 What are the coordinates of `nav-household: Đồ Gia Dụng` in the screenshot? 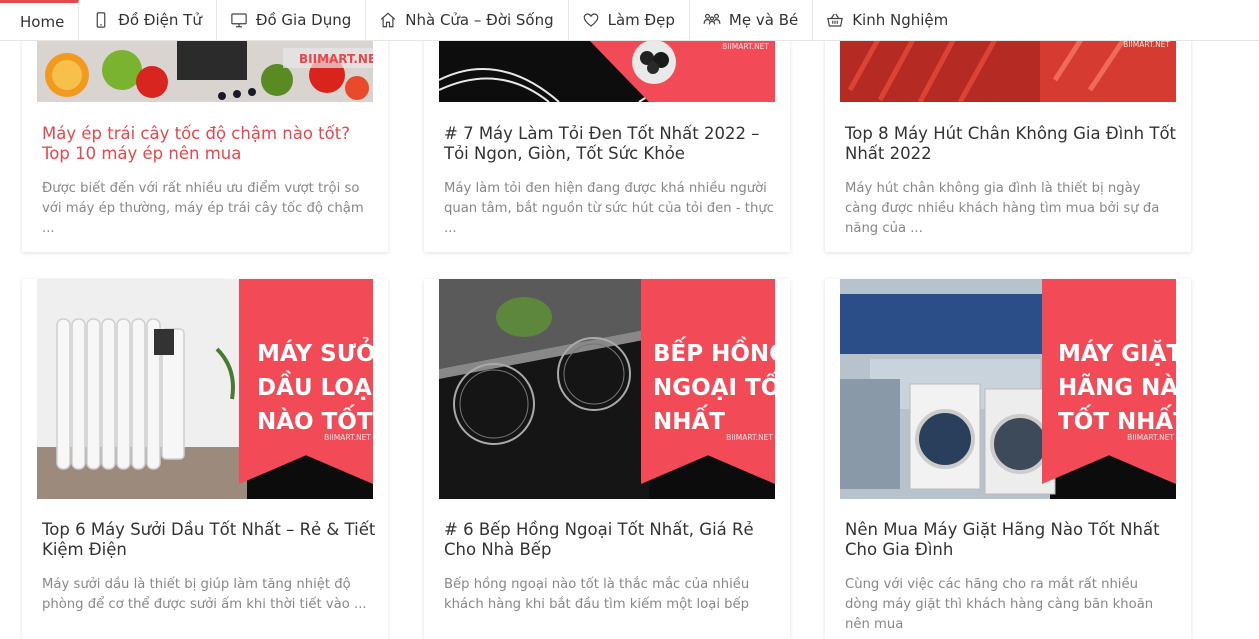 It's located at (292, 20).